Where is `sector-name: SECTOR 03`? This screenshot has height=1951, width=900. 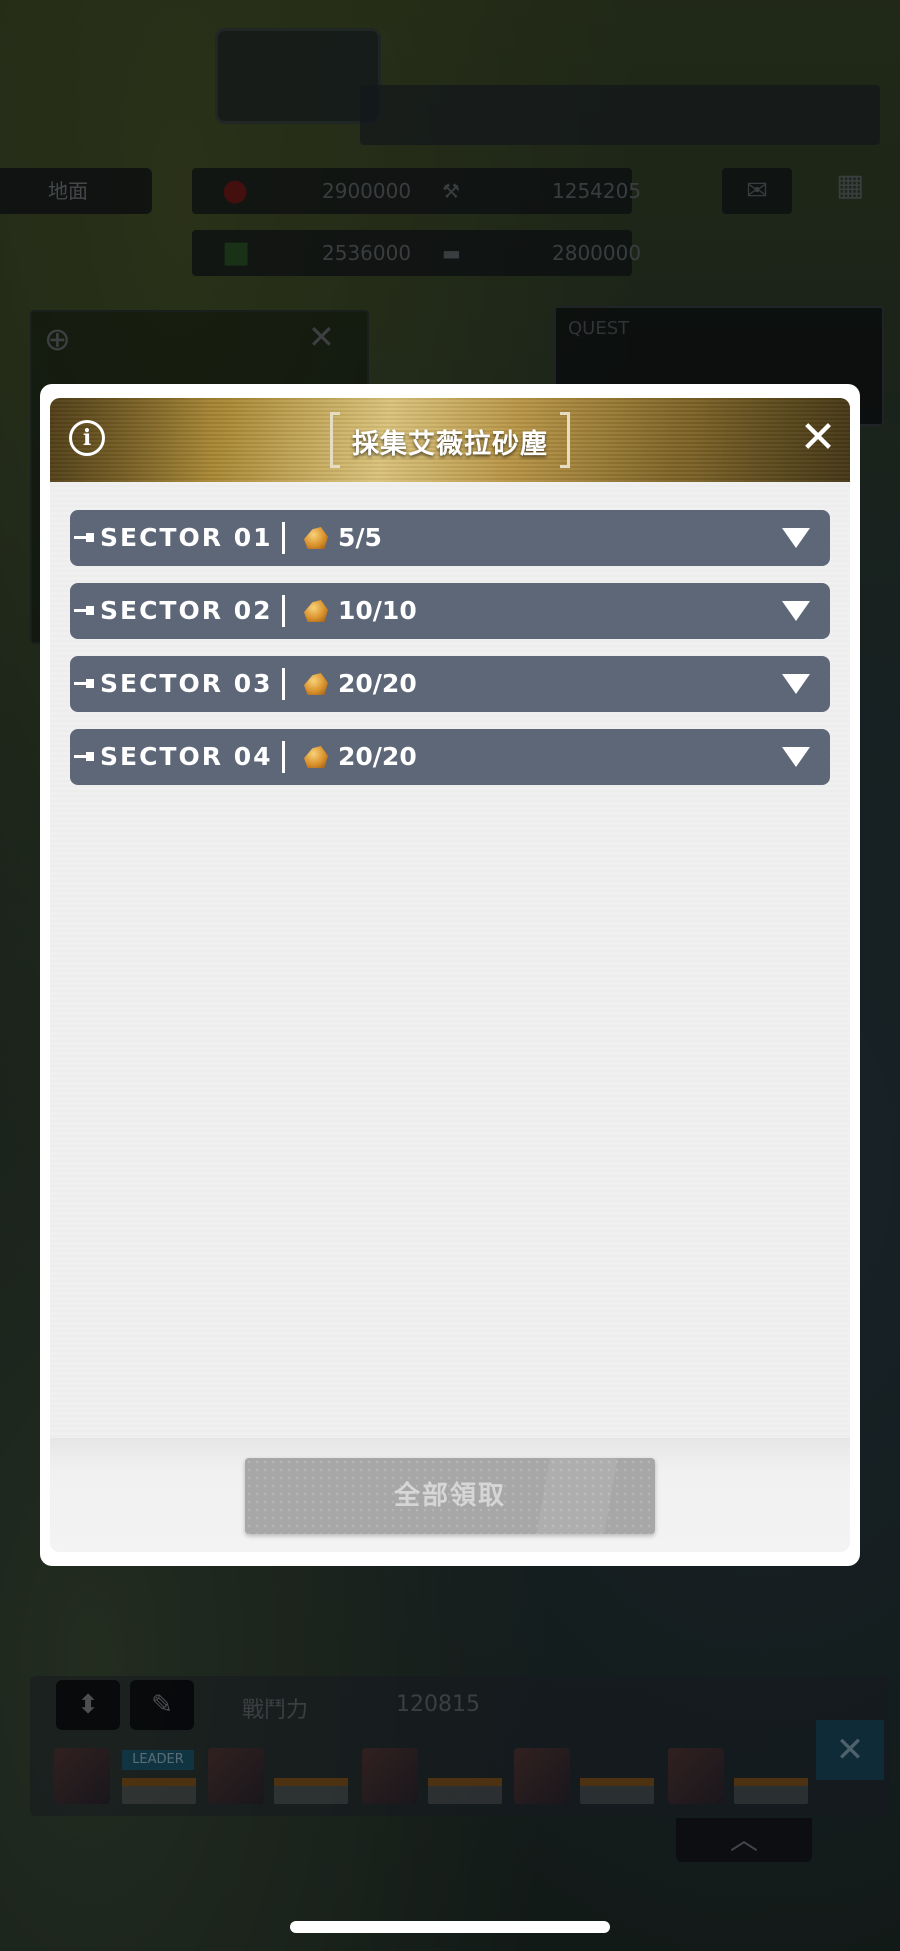
sector-name: SECTOR 03 is located at coordinates (186, 683).